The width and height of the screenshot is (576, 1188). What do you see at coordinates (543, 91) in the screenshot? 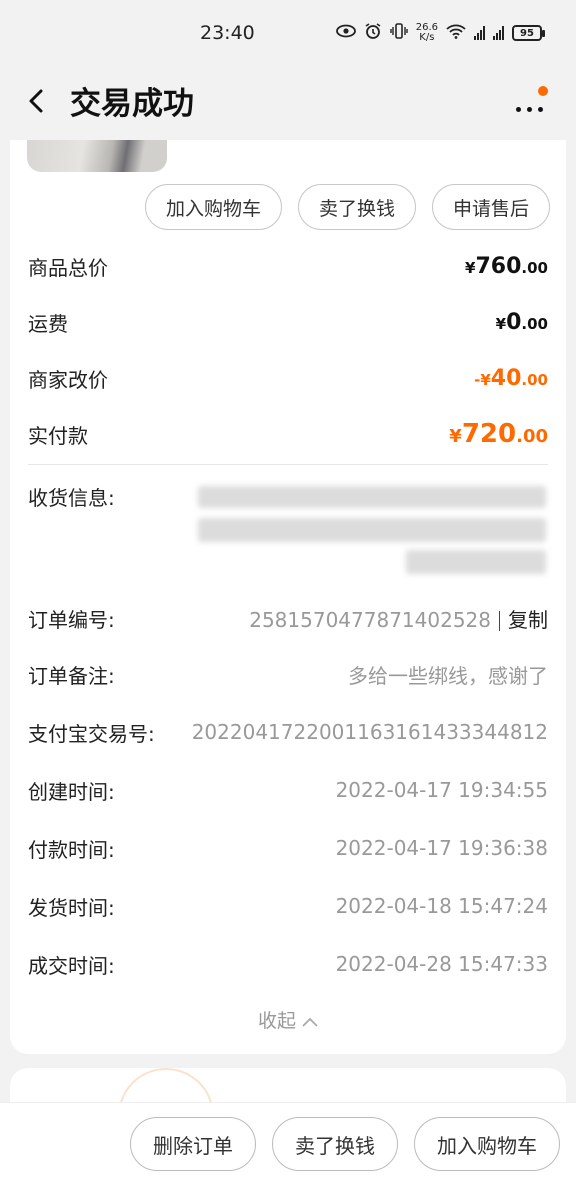
I see `notification-badge` at bounding box center [543, 91].